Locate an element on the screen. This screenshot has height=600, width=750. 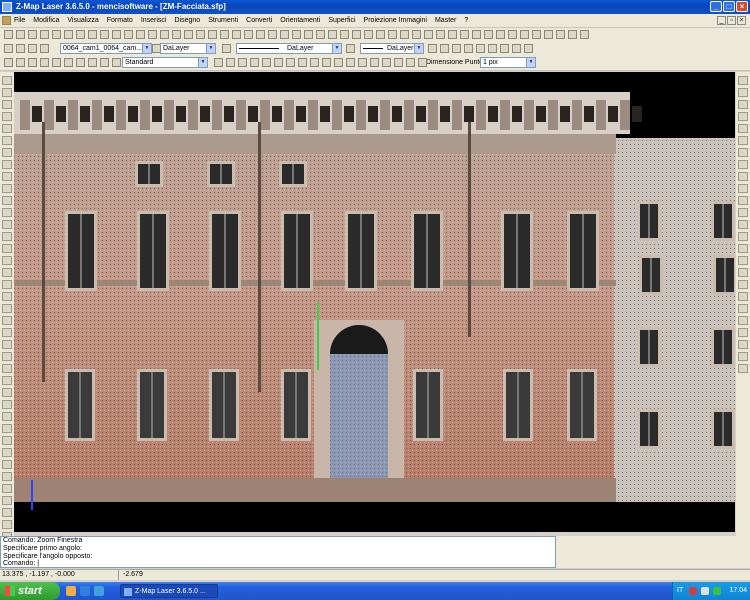
lineweight-combo: DaLayer ▼ is located at coordinates (392, 48).